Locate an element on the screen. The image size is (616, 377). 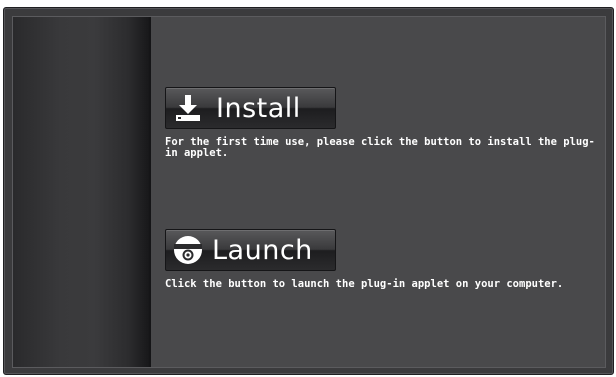
download-icon is located at coordinates (188, 108).